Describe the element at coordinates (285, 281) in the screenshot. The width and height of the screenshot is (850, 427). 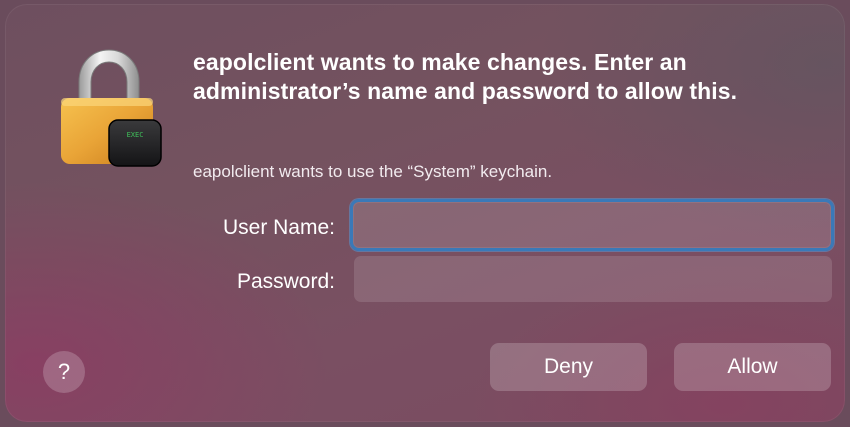
I see `password-label: Password:` at that location.